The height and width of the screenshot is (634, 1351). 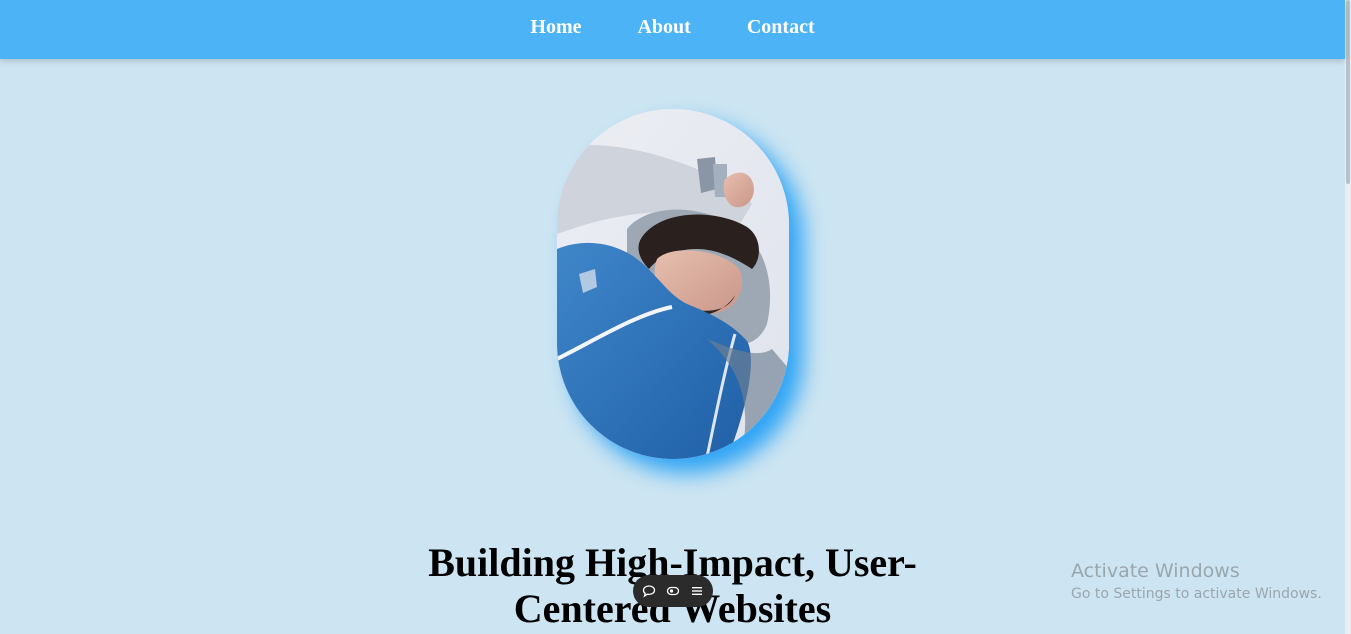 I want to click on eye-icon, so click(x=673, y=591).